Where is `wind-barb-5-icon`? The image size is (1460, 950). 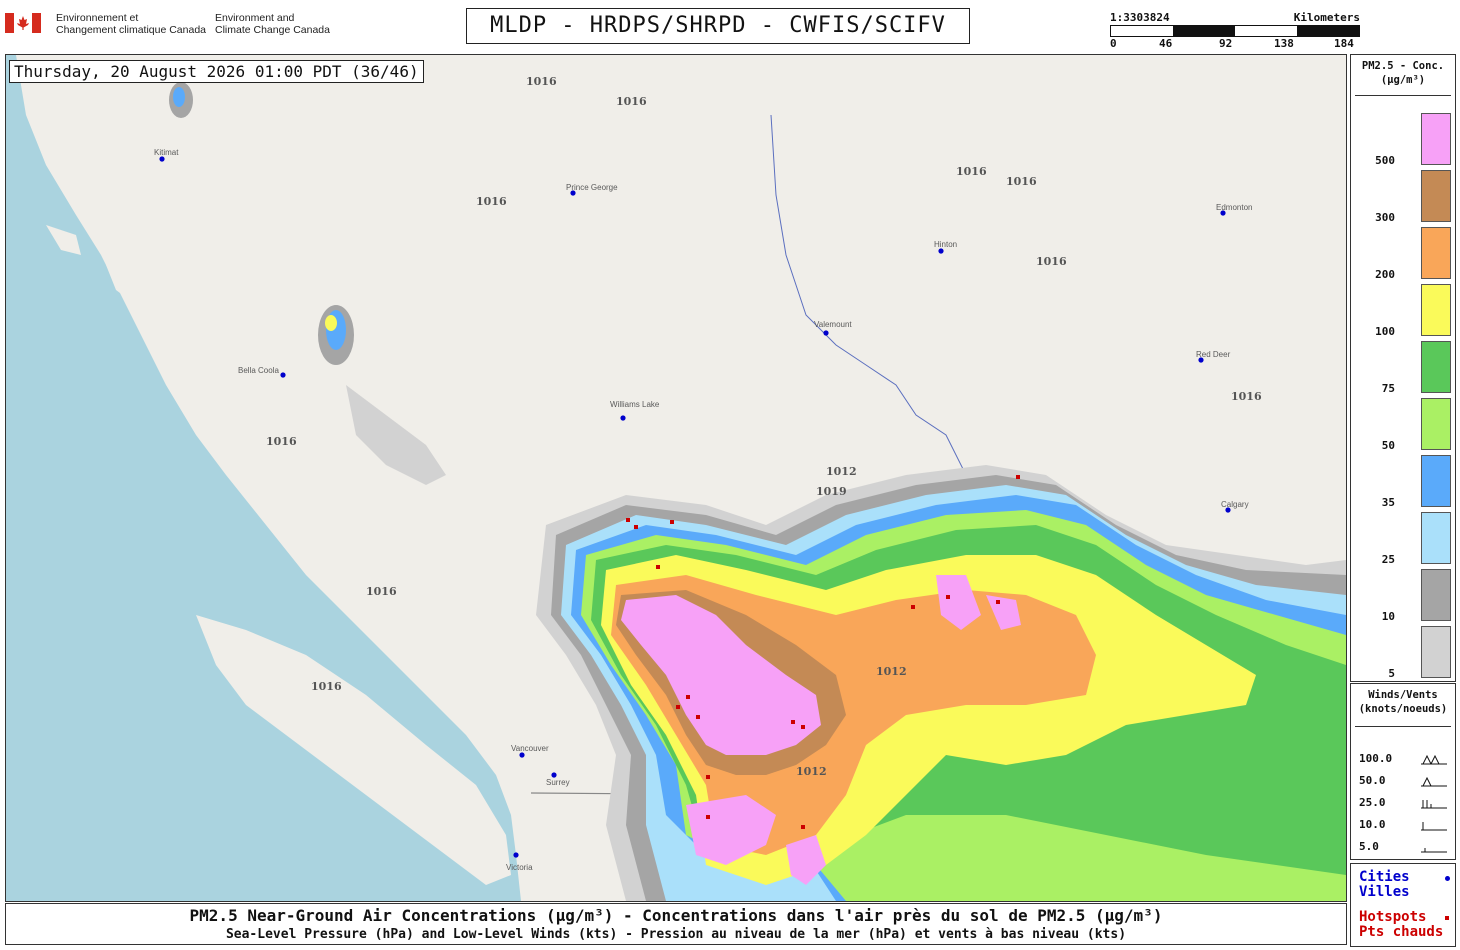 wind-barb-5-icon is located at coordinates (1434, 850).